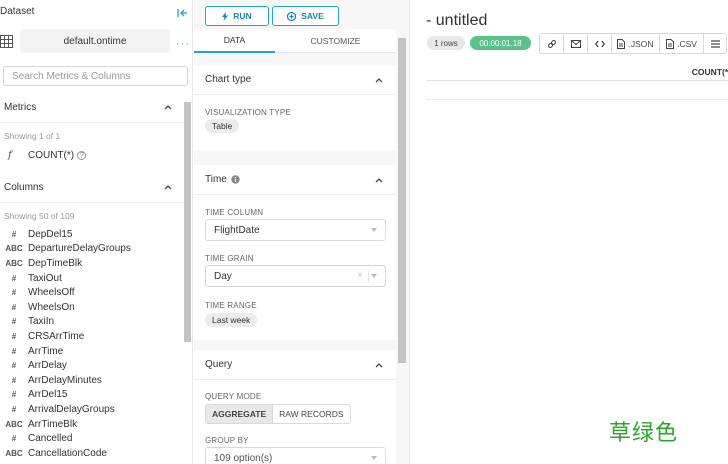 The image size is (728, 464). I want to click on chart-type-title: Chart type, so click(228, 79).